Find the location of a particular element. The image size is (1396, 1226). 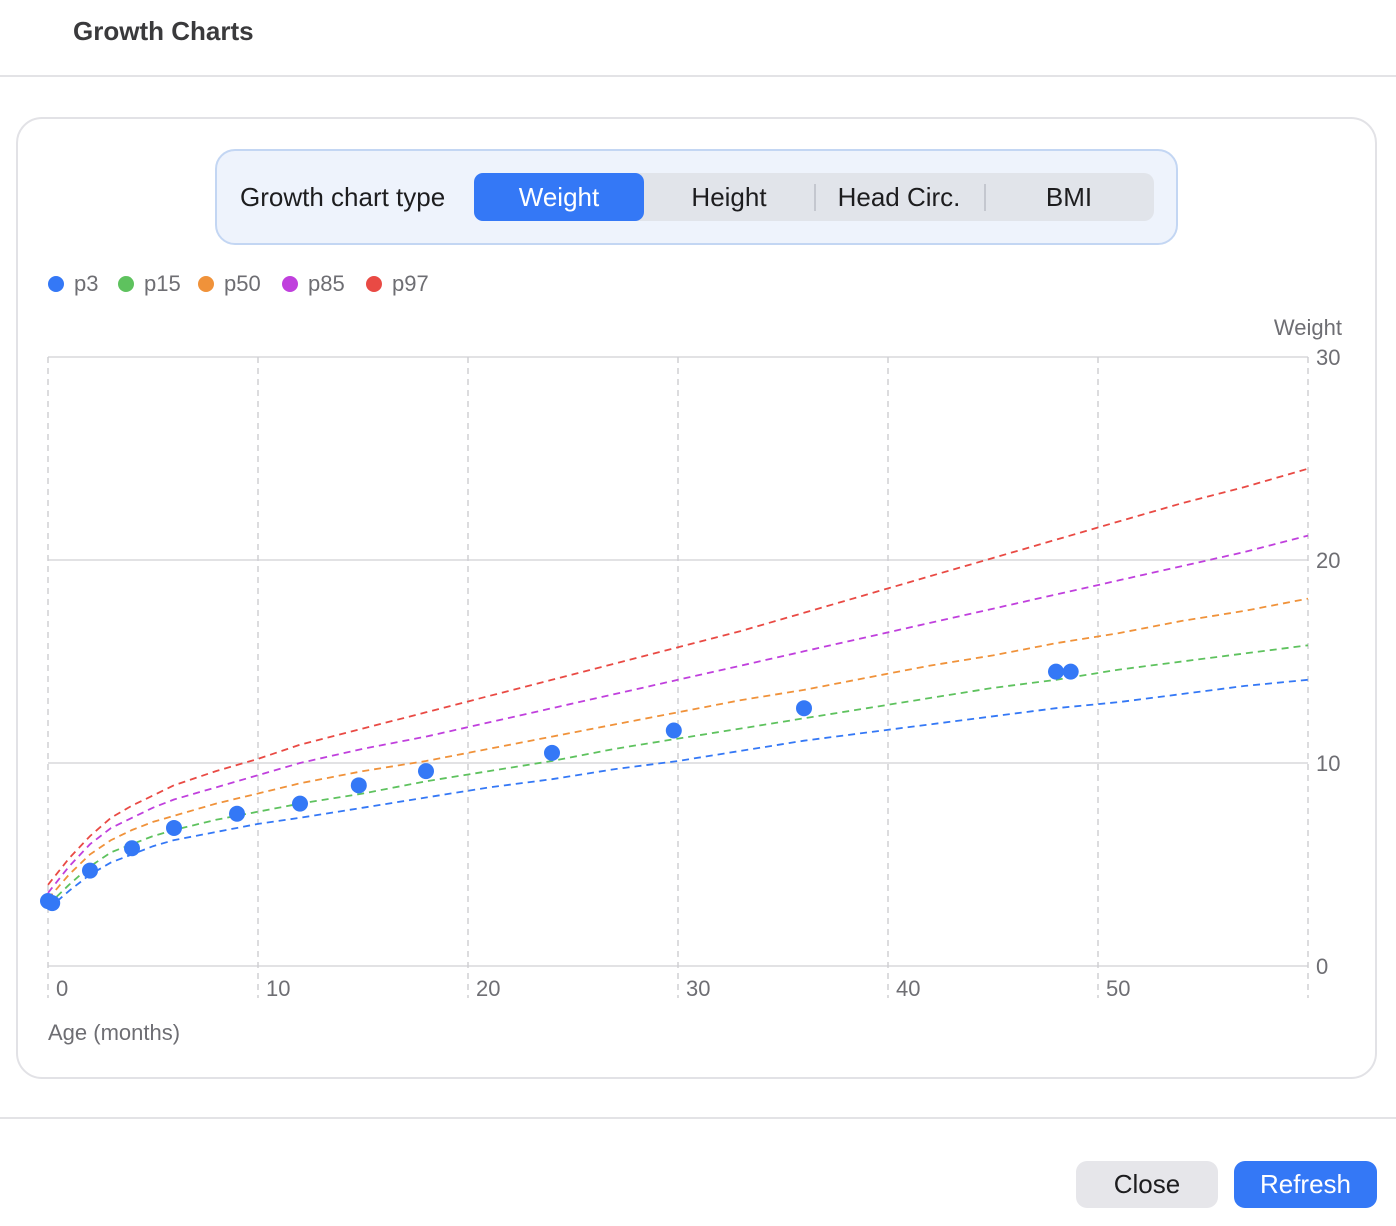

y-tick-label: 20 is located at coordinates (1328, 560).